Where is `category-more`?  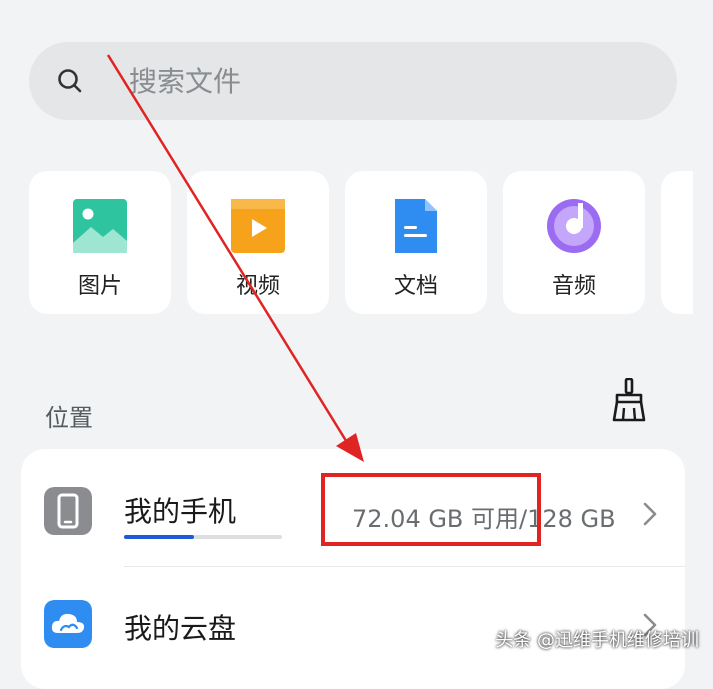 category-more is located at coordinates (677, 242).